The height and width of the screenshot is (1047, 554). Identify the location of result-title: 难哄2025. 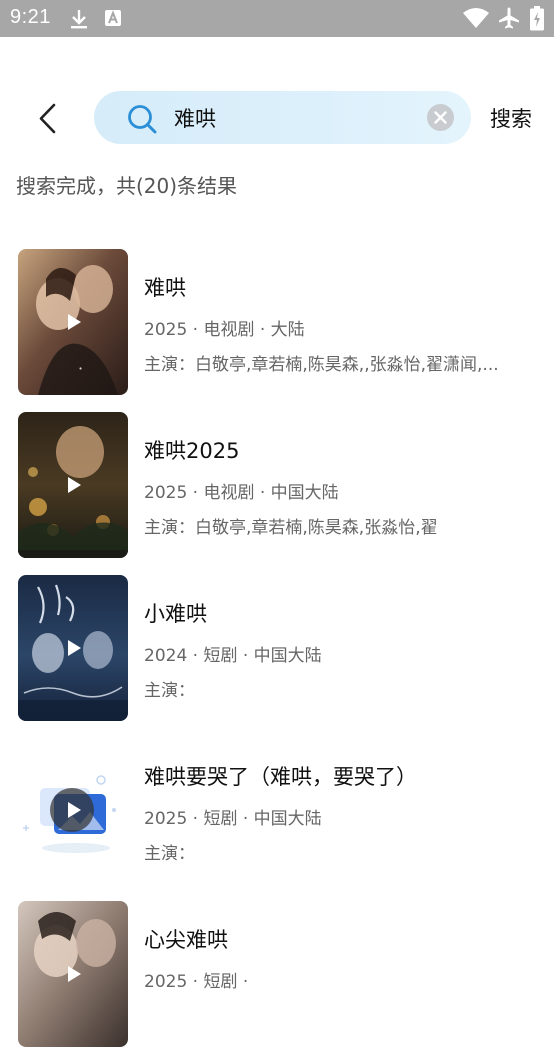
(192, 451).